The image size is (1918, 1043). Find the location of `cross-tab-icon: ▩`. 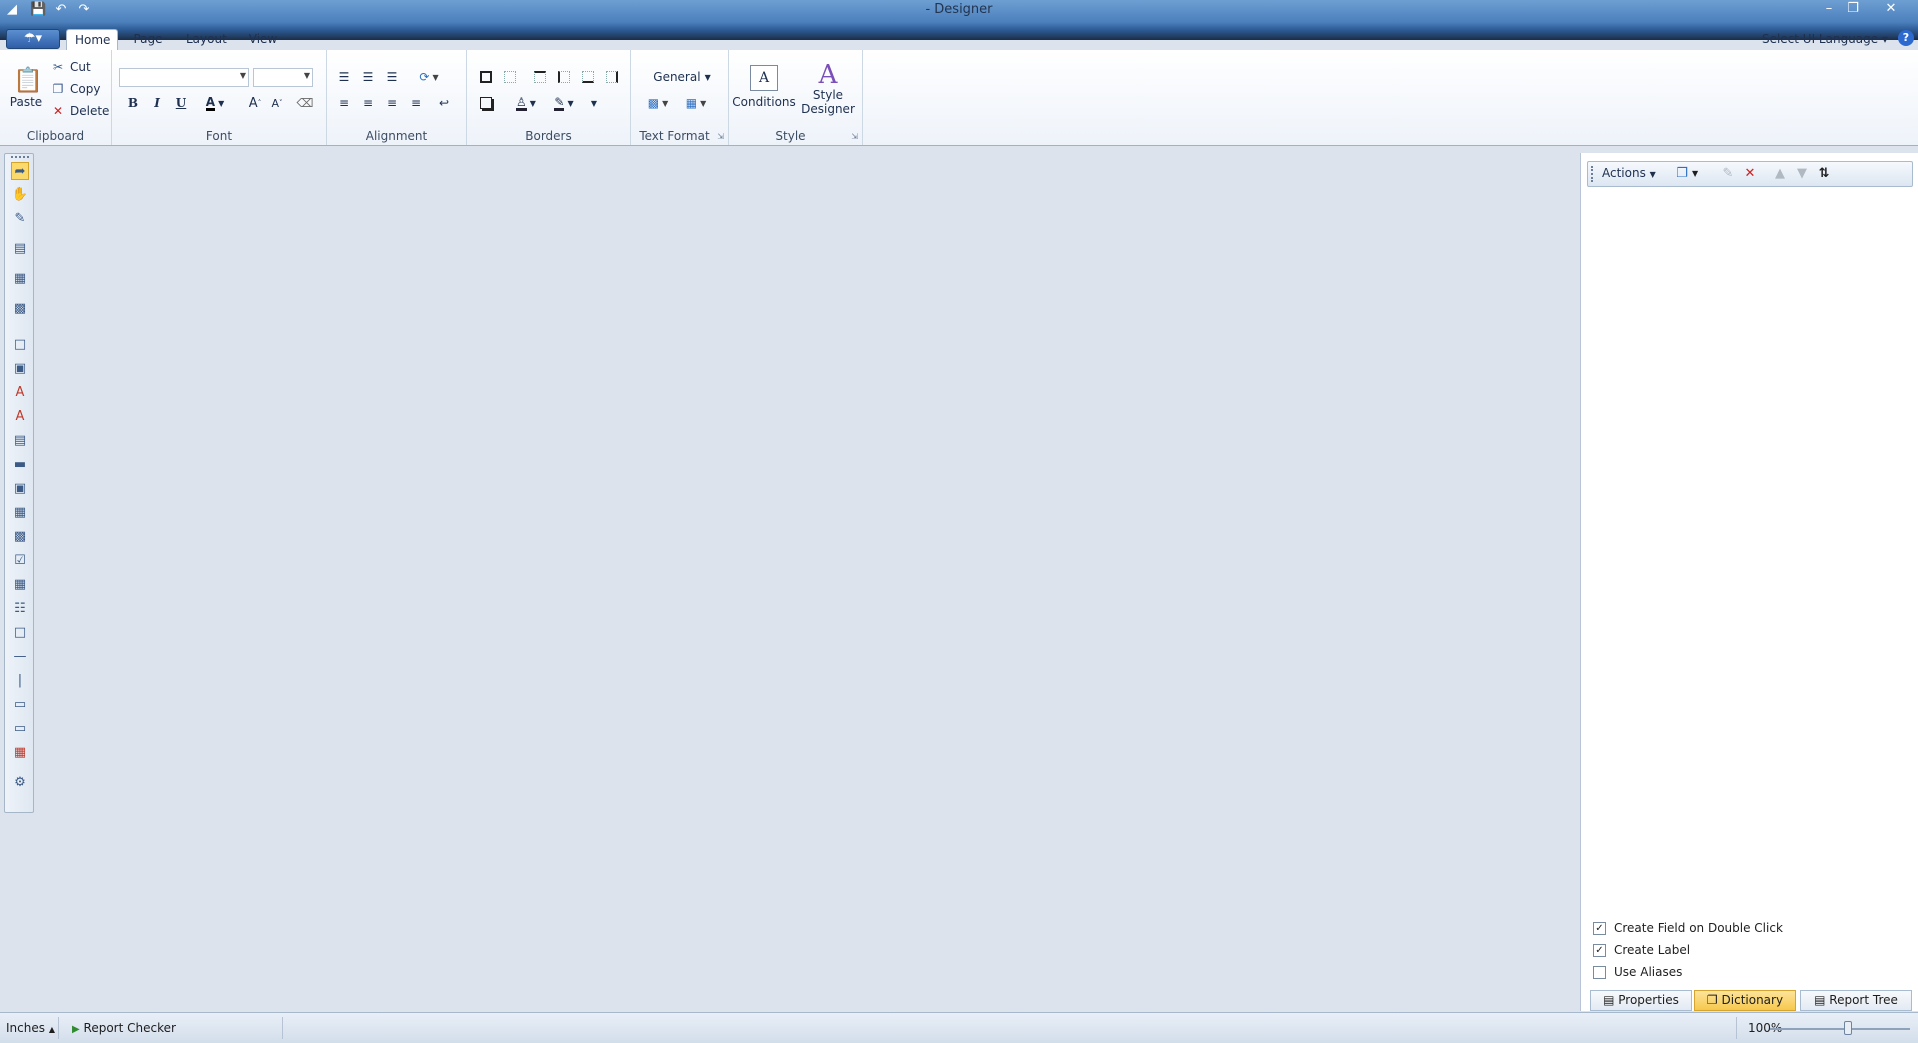

cross-tab-icon: ▩ is located at coordinates (20, 537).